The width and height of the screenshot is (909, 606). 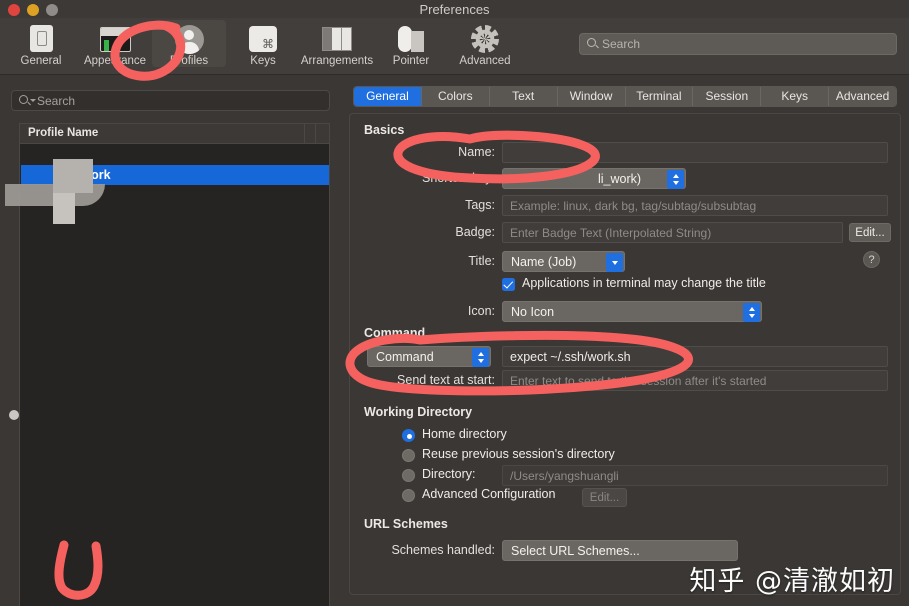 What do you see at coordinates (14, 415) in the screenshot?
I see `split-view-handle` at bounding box center [14, 415].